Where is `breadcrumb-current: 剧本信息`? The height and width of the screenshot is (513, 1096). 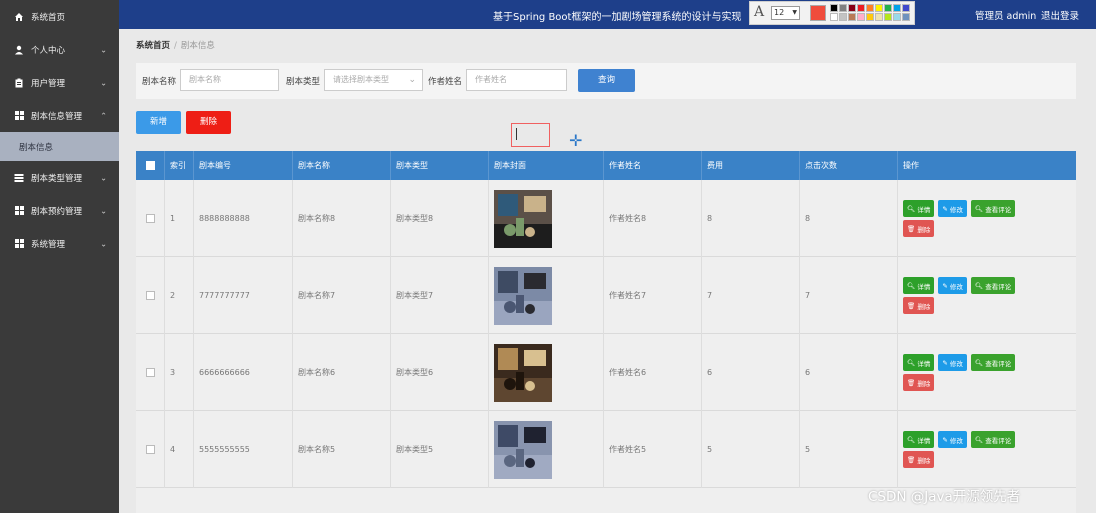 breadcrumb-current: 剧本信息 is located at coordinates (197, 46).